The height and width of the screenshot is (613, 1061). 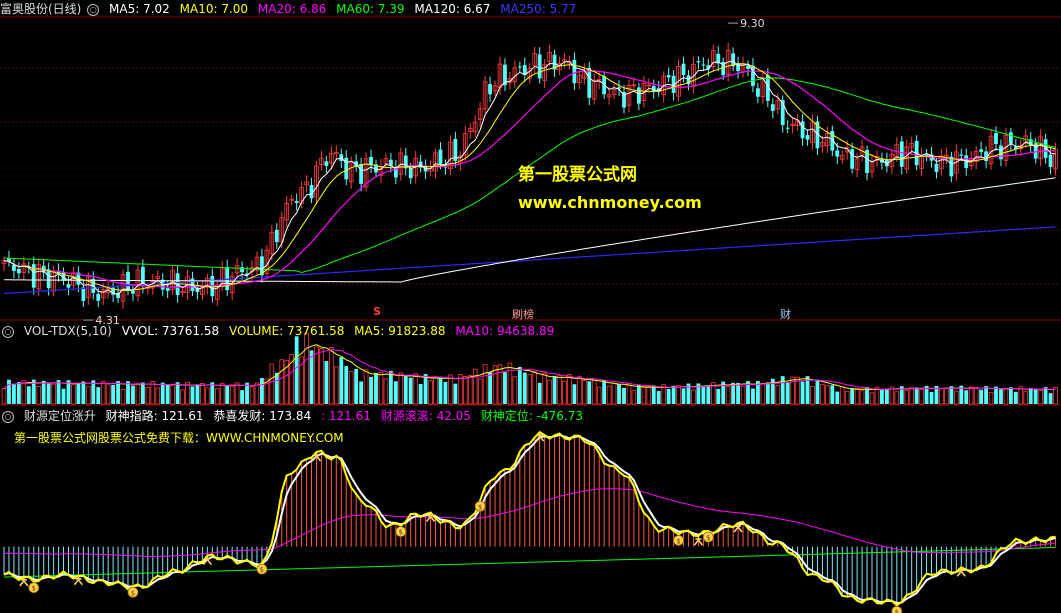 I want to click on indicator-e: 财神定位: -476.73, so click(x=531, y=416).